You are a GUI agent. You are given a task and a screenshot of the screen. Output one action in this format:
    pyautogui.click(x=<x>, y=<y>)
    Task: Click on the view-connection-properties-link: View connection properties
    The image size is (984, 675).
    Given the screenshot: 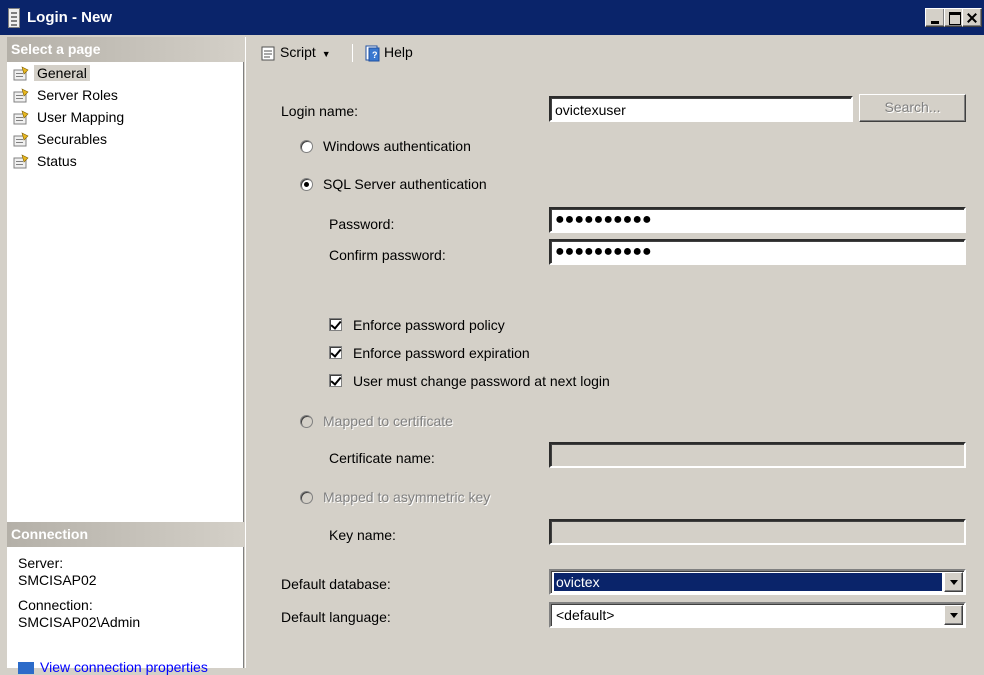 What is the action you would take?
    pyautogui.click(x=113, y=667)
    